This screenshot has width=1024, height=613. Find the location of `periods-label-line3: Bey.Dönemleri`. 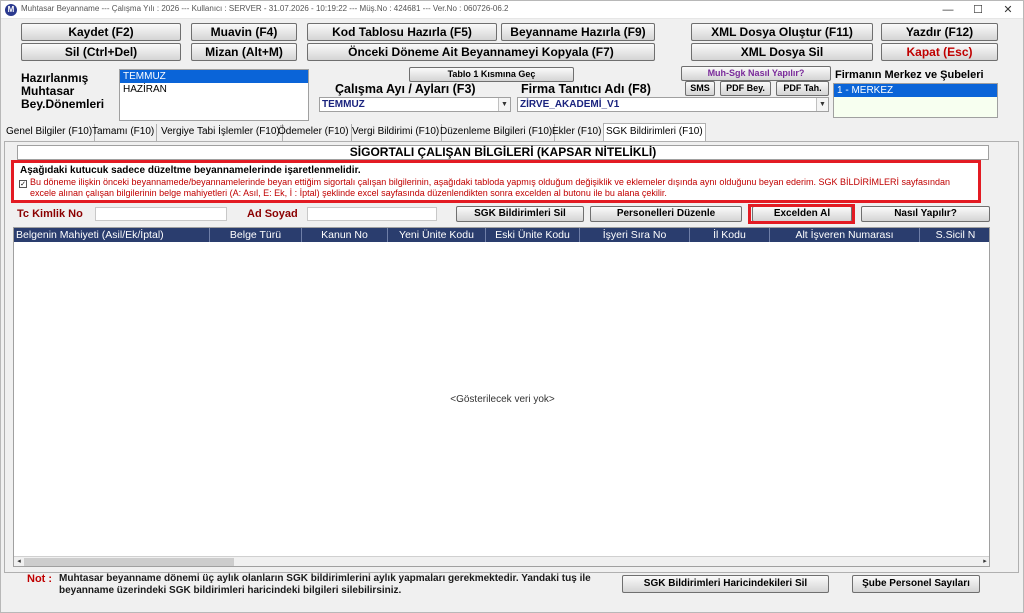

periods-label-line3: Bey.Dönemleri is located at coordinates (63, 104).